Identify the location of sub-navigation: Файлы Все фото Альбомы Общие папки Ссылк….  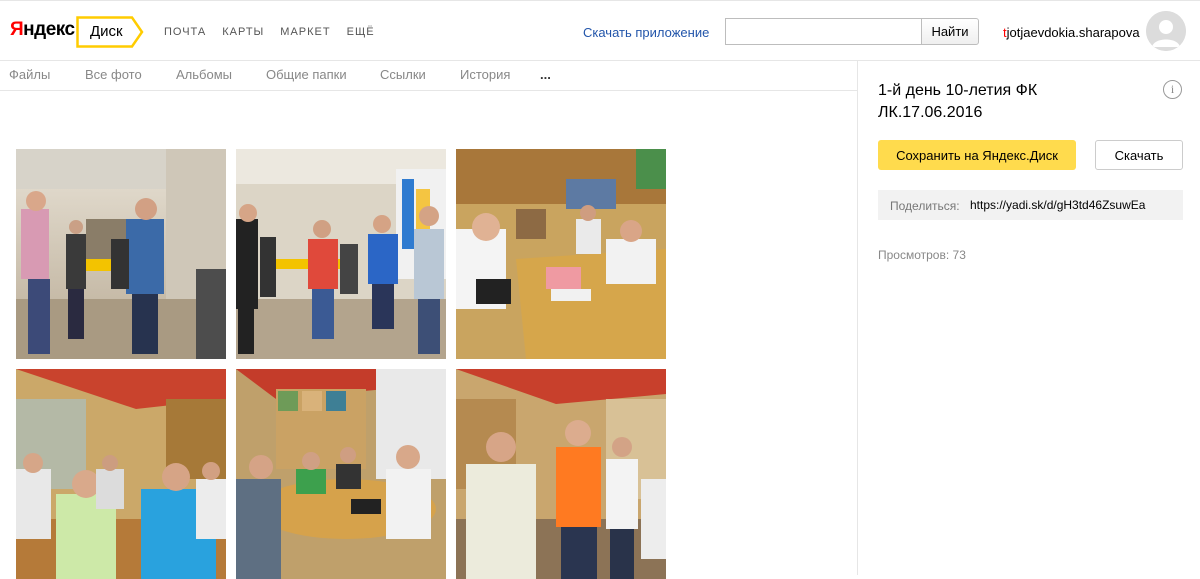
(428, 76).